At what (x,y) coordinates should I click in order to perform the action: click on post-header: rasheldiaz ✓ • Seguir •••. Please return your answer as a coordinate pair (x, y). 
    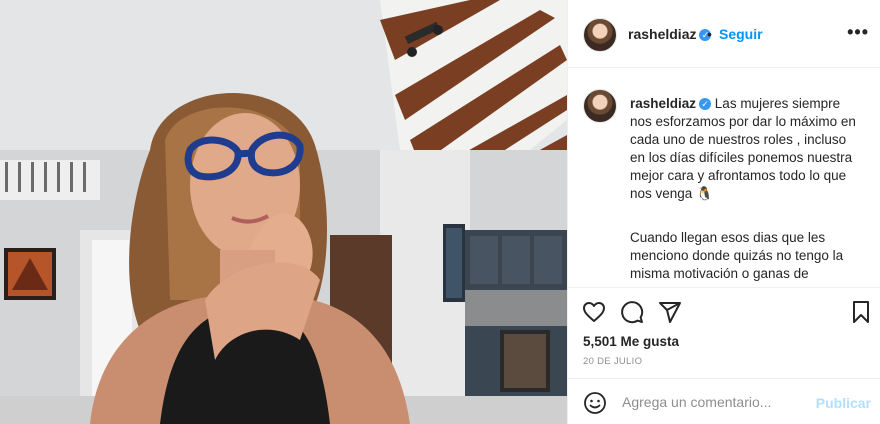
    Looking at the image, I should click on (724, 34).